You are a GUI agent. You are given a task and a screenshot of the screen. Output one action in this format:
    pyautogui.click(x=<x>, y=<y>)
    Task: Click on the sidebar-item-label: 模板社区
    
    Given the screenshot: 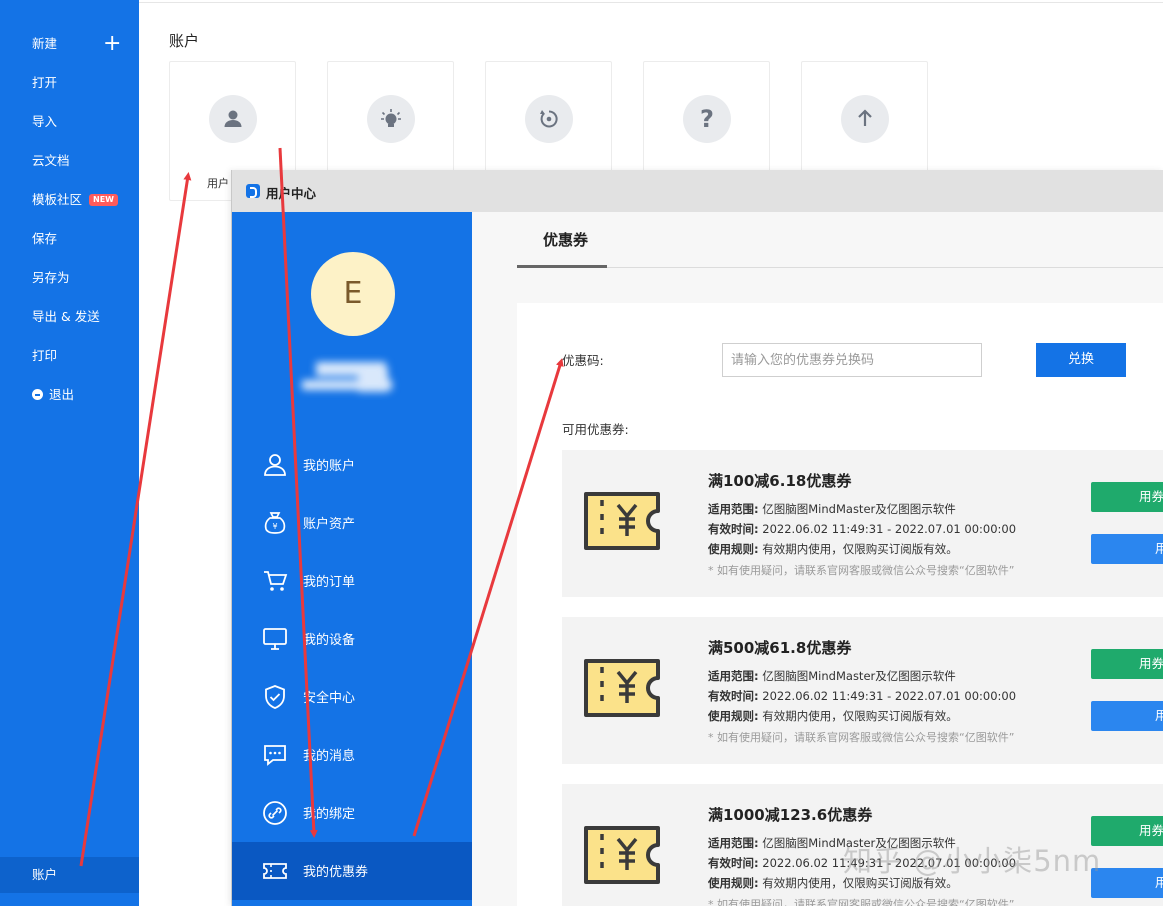 What is the action you would take?
    pyautogui.click(x=57, y=199)
    